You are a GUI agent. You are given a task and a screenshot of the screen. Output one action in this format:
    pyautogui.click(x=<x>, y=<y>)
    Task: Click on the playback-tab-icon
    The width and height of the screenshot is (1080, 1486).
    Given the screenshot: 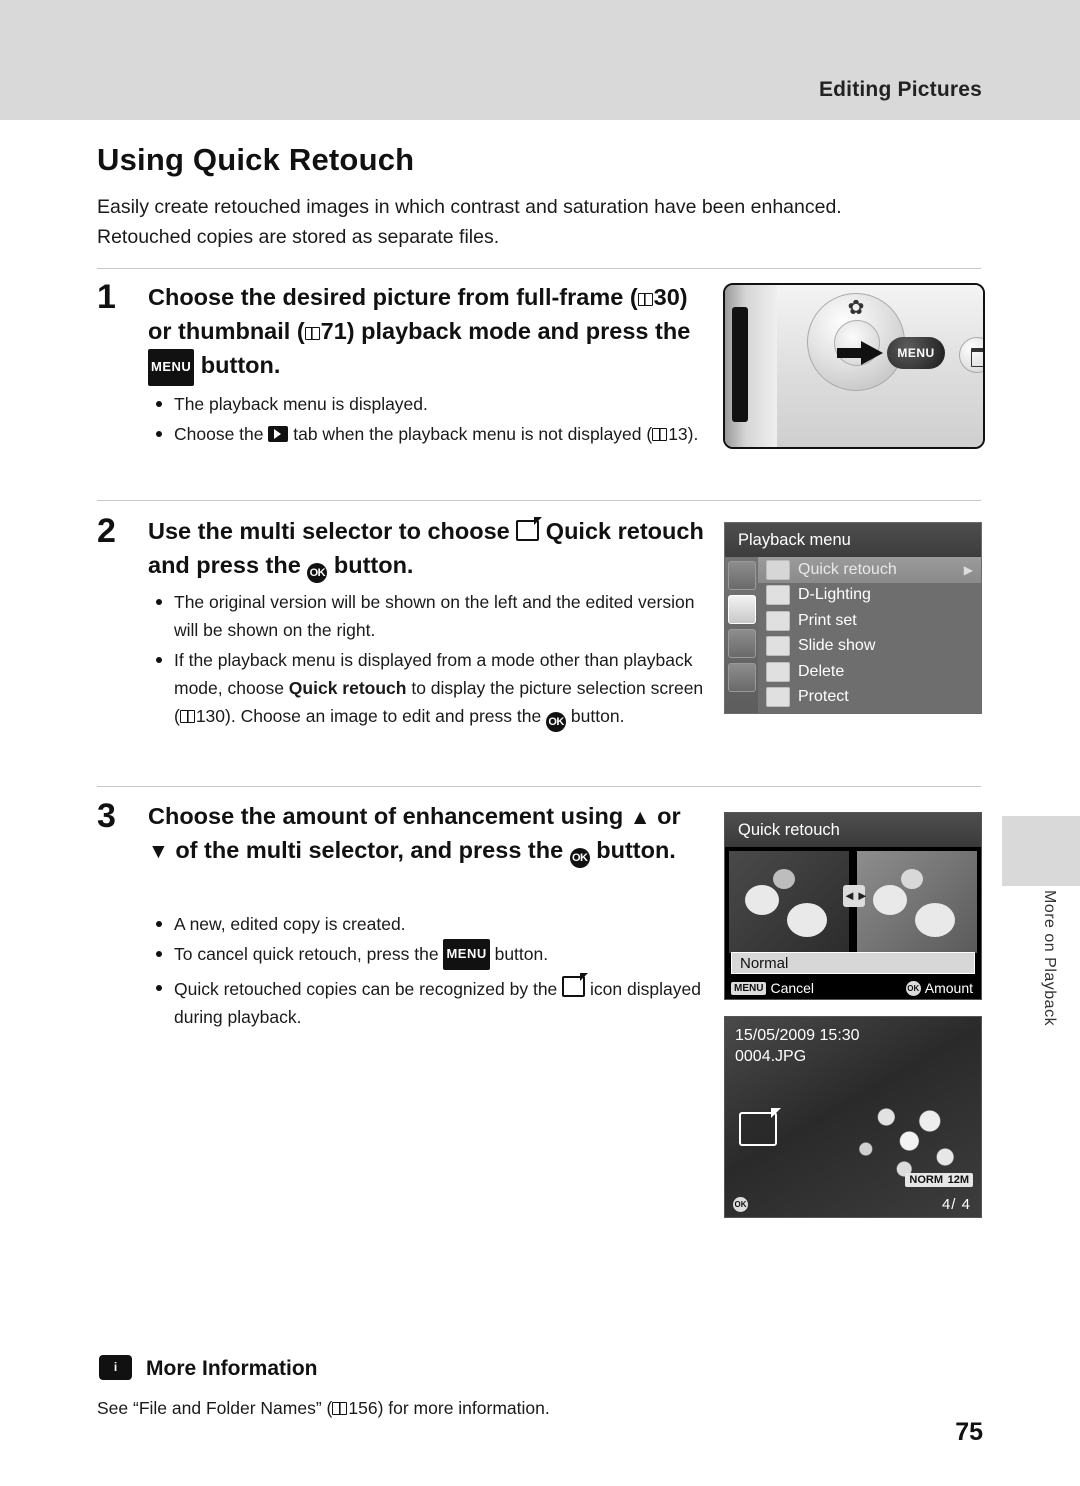 What is the action you would take?
    pyautogui.click(x=278, y=434)
    